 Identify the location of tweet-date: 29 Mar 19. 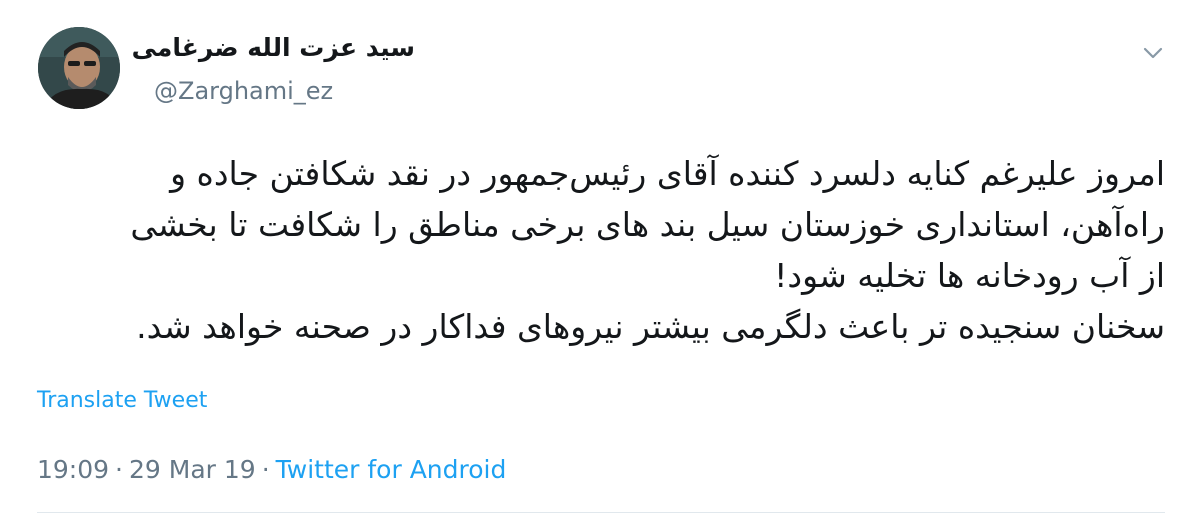
(192, 469).